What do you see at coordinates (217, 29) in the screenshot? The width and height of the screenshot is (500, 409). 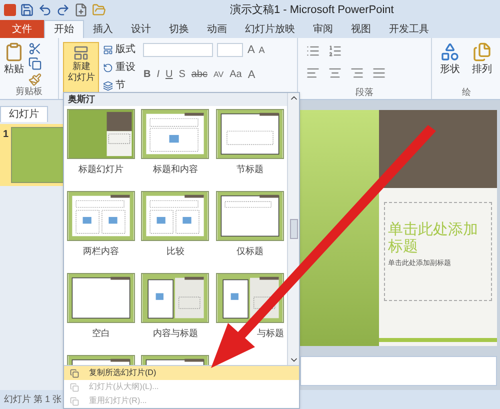 I see `ribbon-tab: 动画` at bounding box center [217, 29].